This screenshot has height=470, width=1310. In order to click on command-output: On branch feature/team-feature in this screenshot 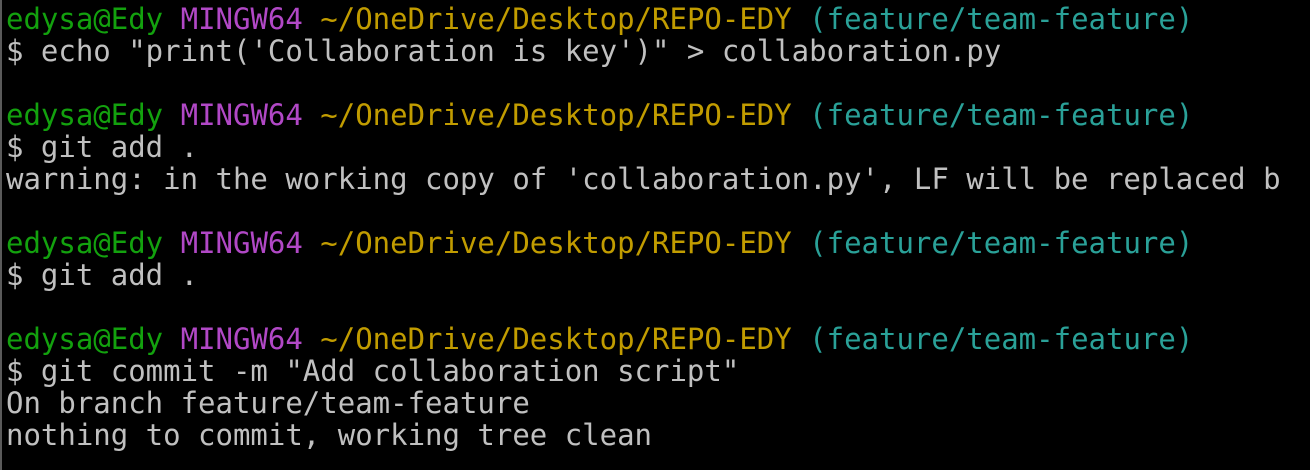, I will do `click(268, 403)`.